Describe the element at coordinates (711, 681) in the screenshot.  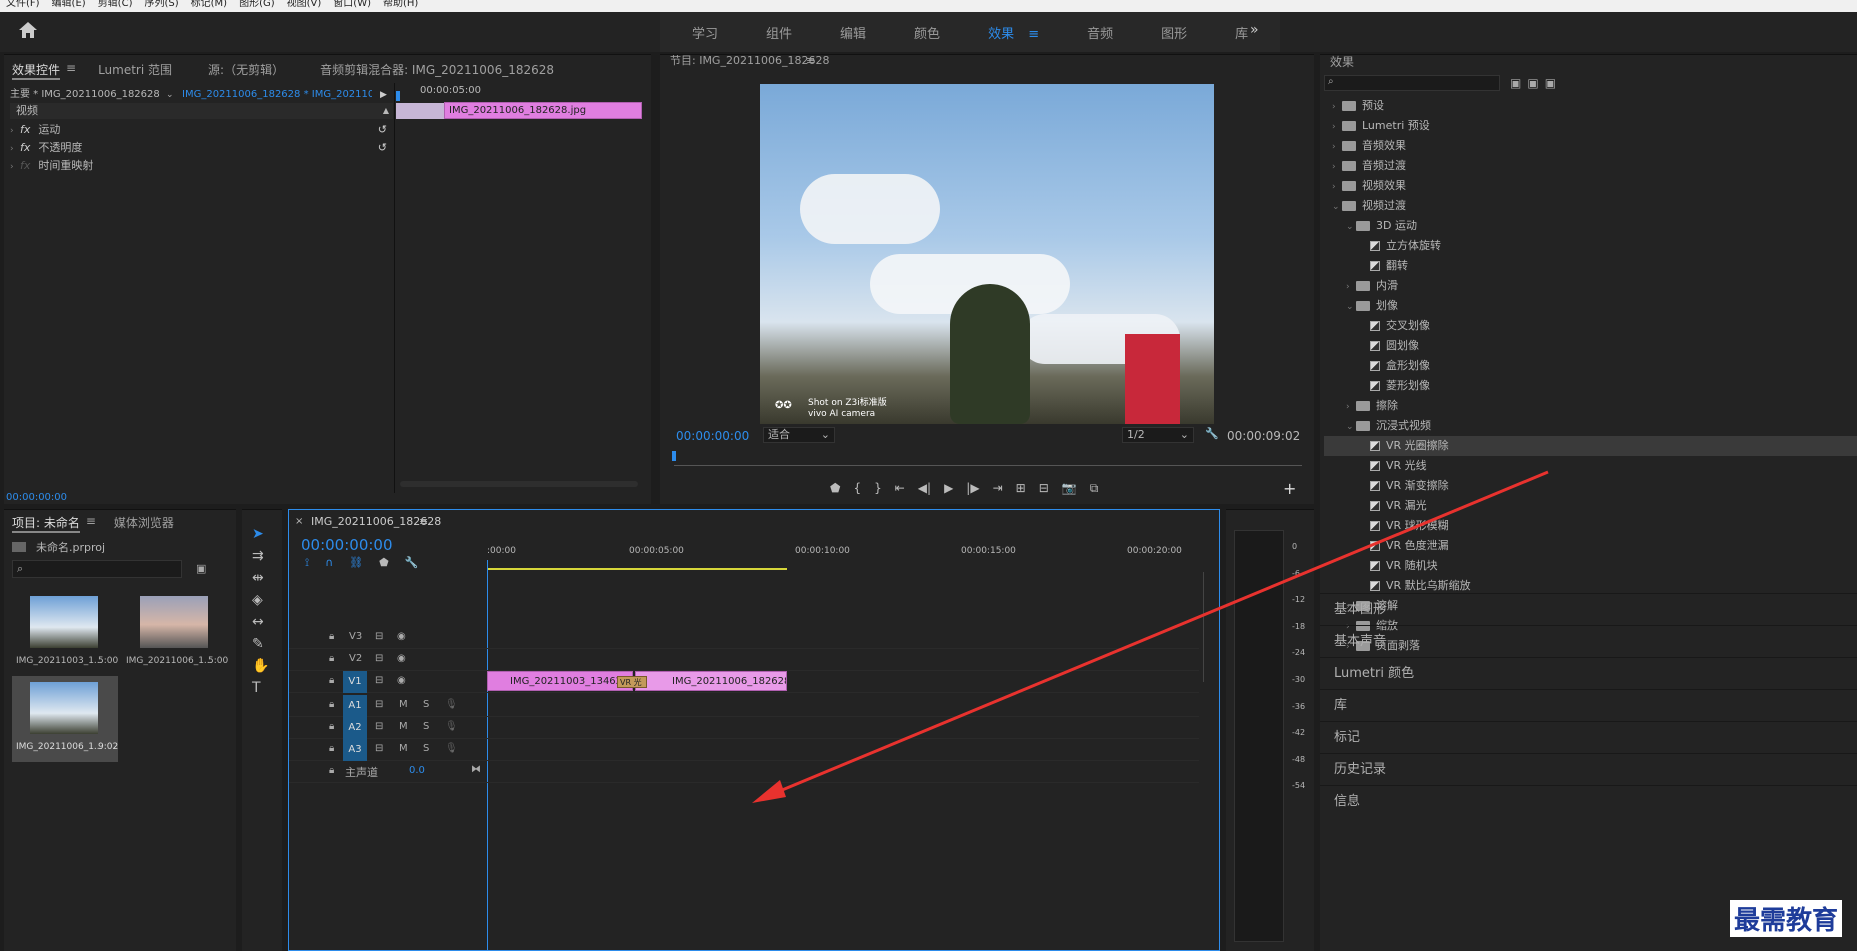
I see `clip-2: IMG_20211006_182628.jpg` at that location.